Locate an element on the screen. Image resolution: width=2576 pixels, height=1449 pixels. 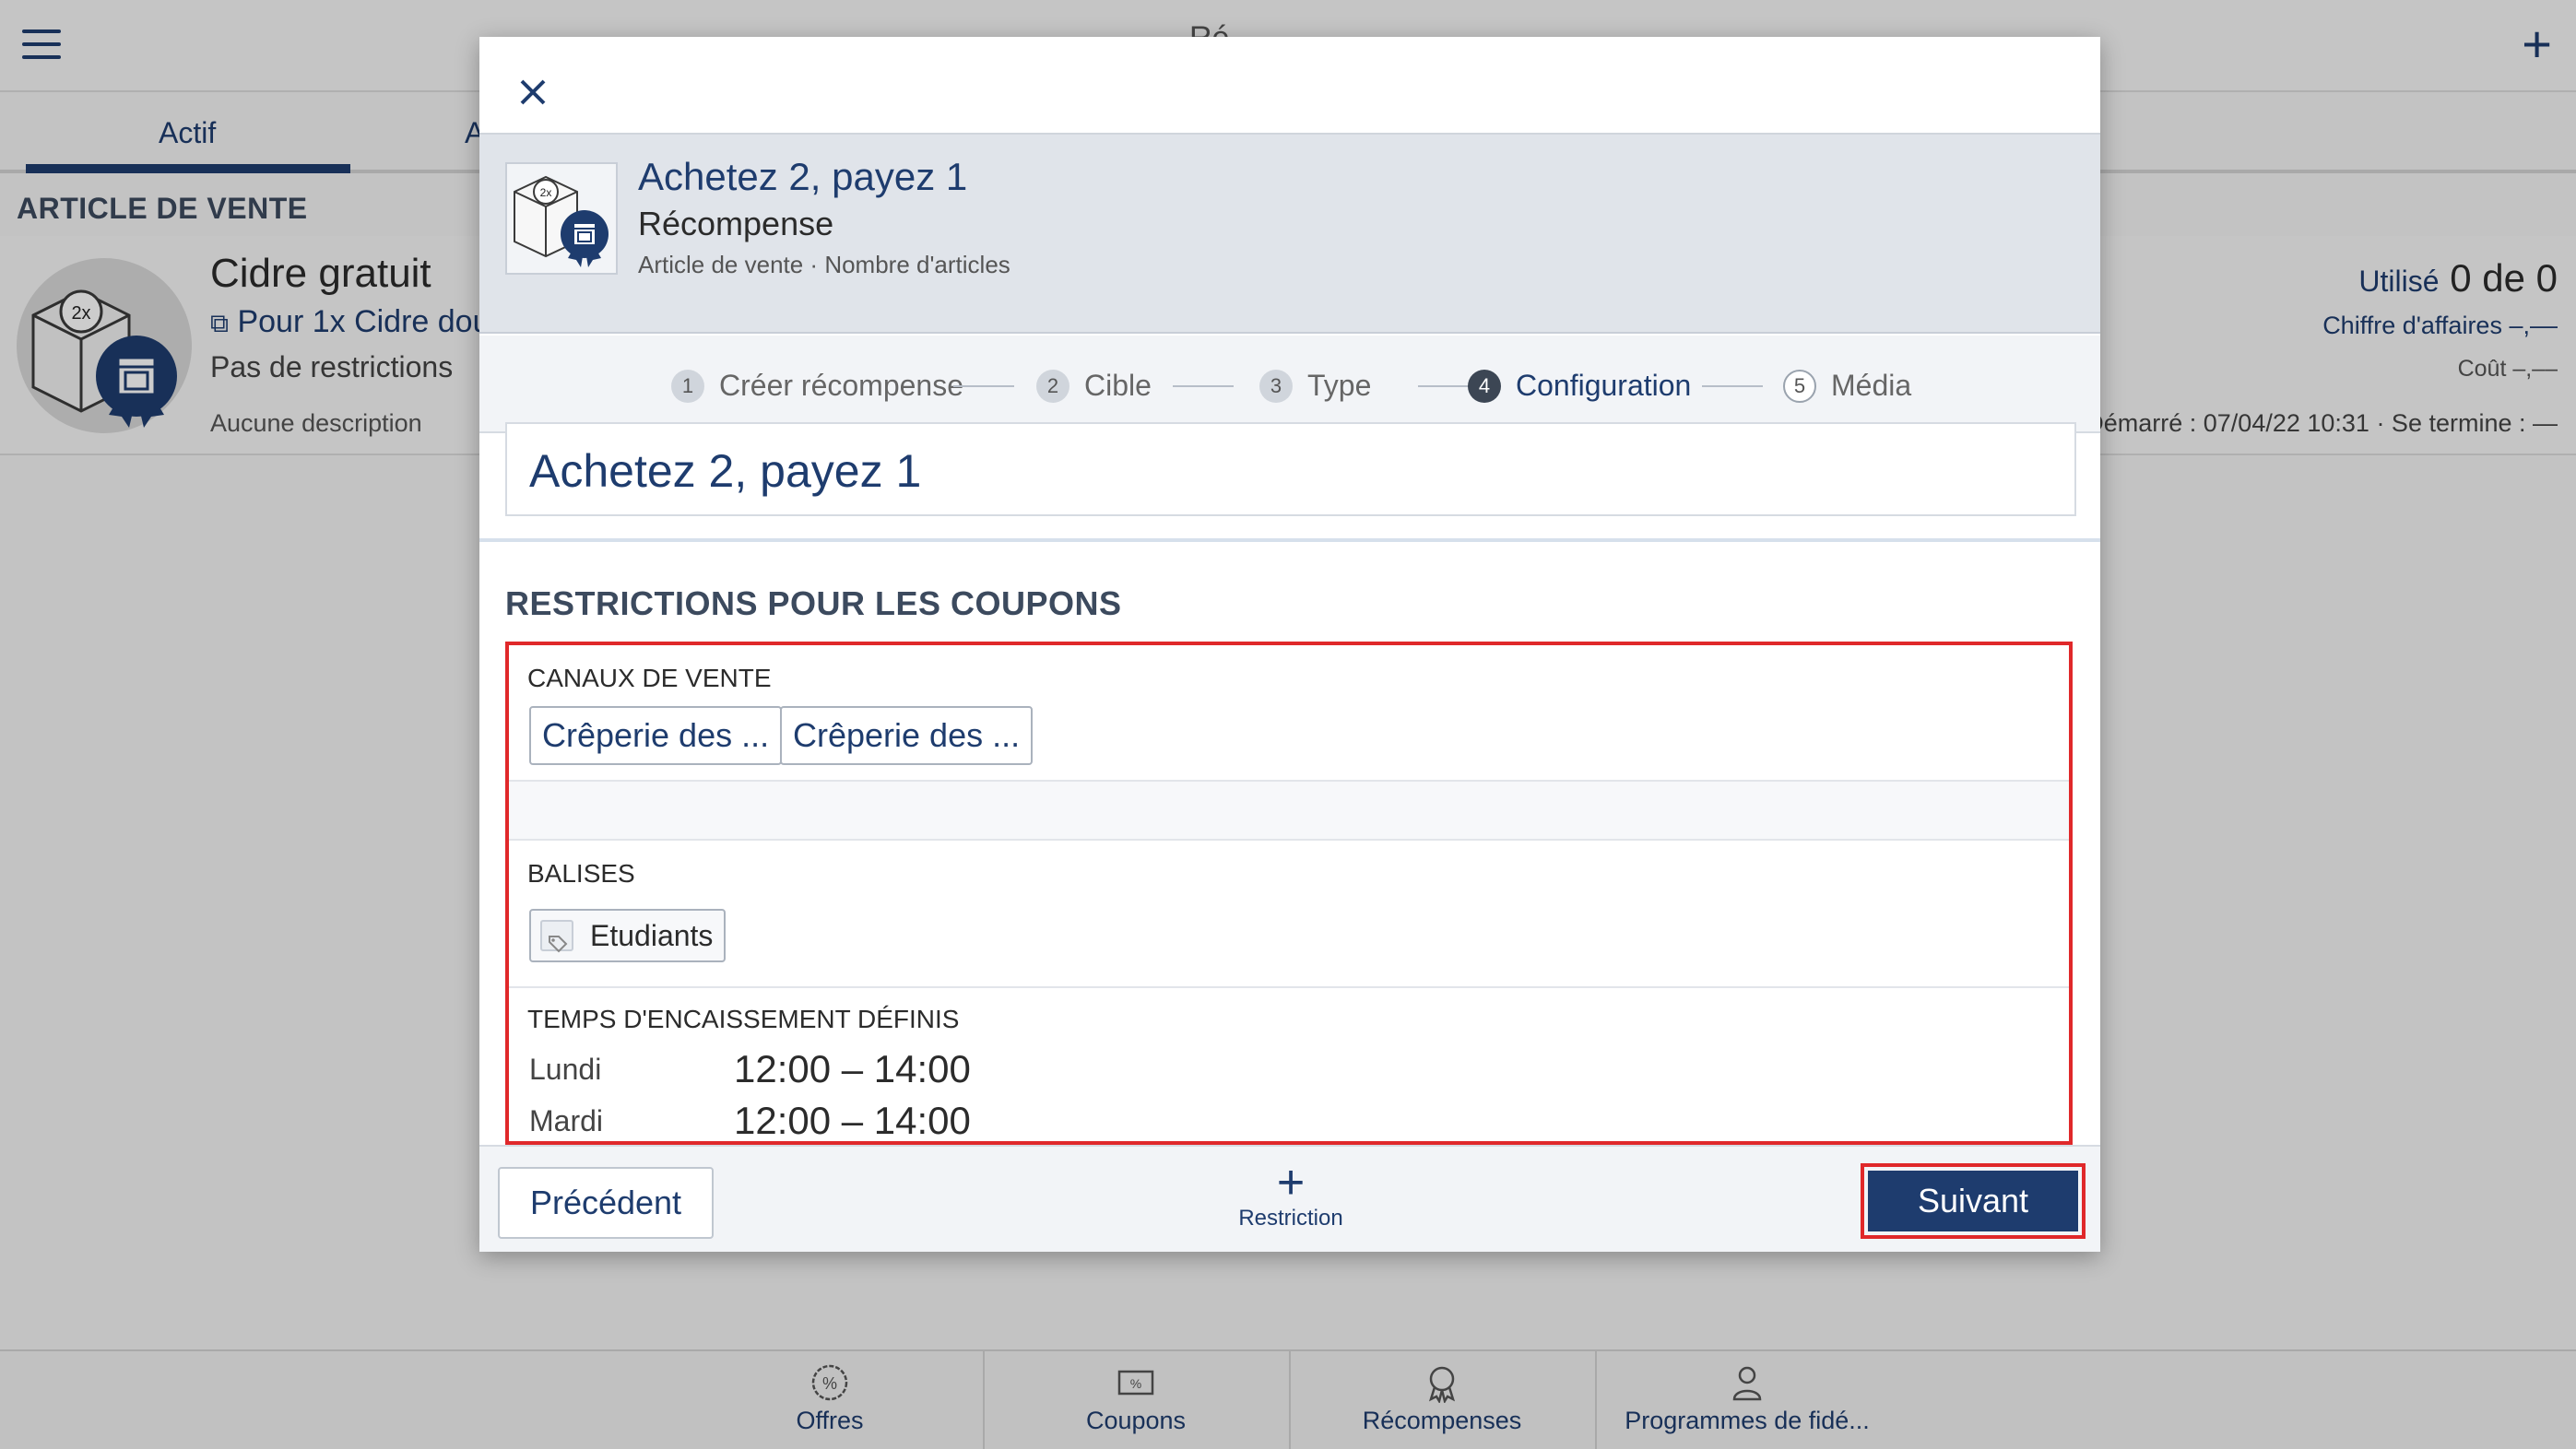
reward-icon: 2x is located at coordinates (561, 218).